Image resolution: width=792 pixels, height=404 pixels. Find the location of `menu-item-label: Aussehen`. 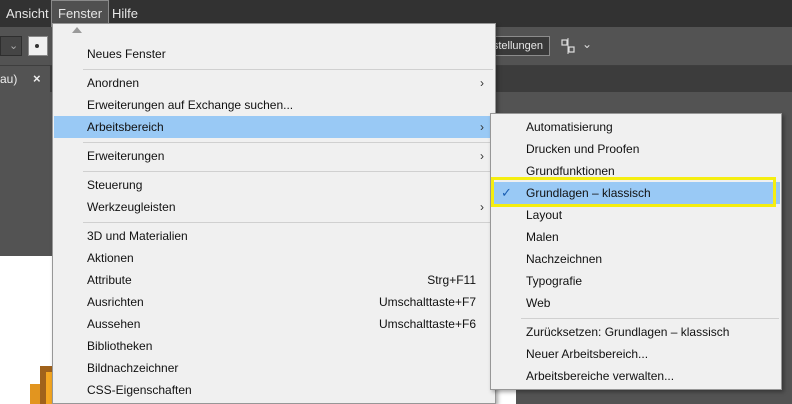

menu-item-label: Aussehen is located at coordinates (114, 324).